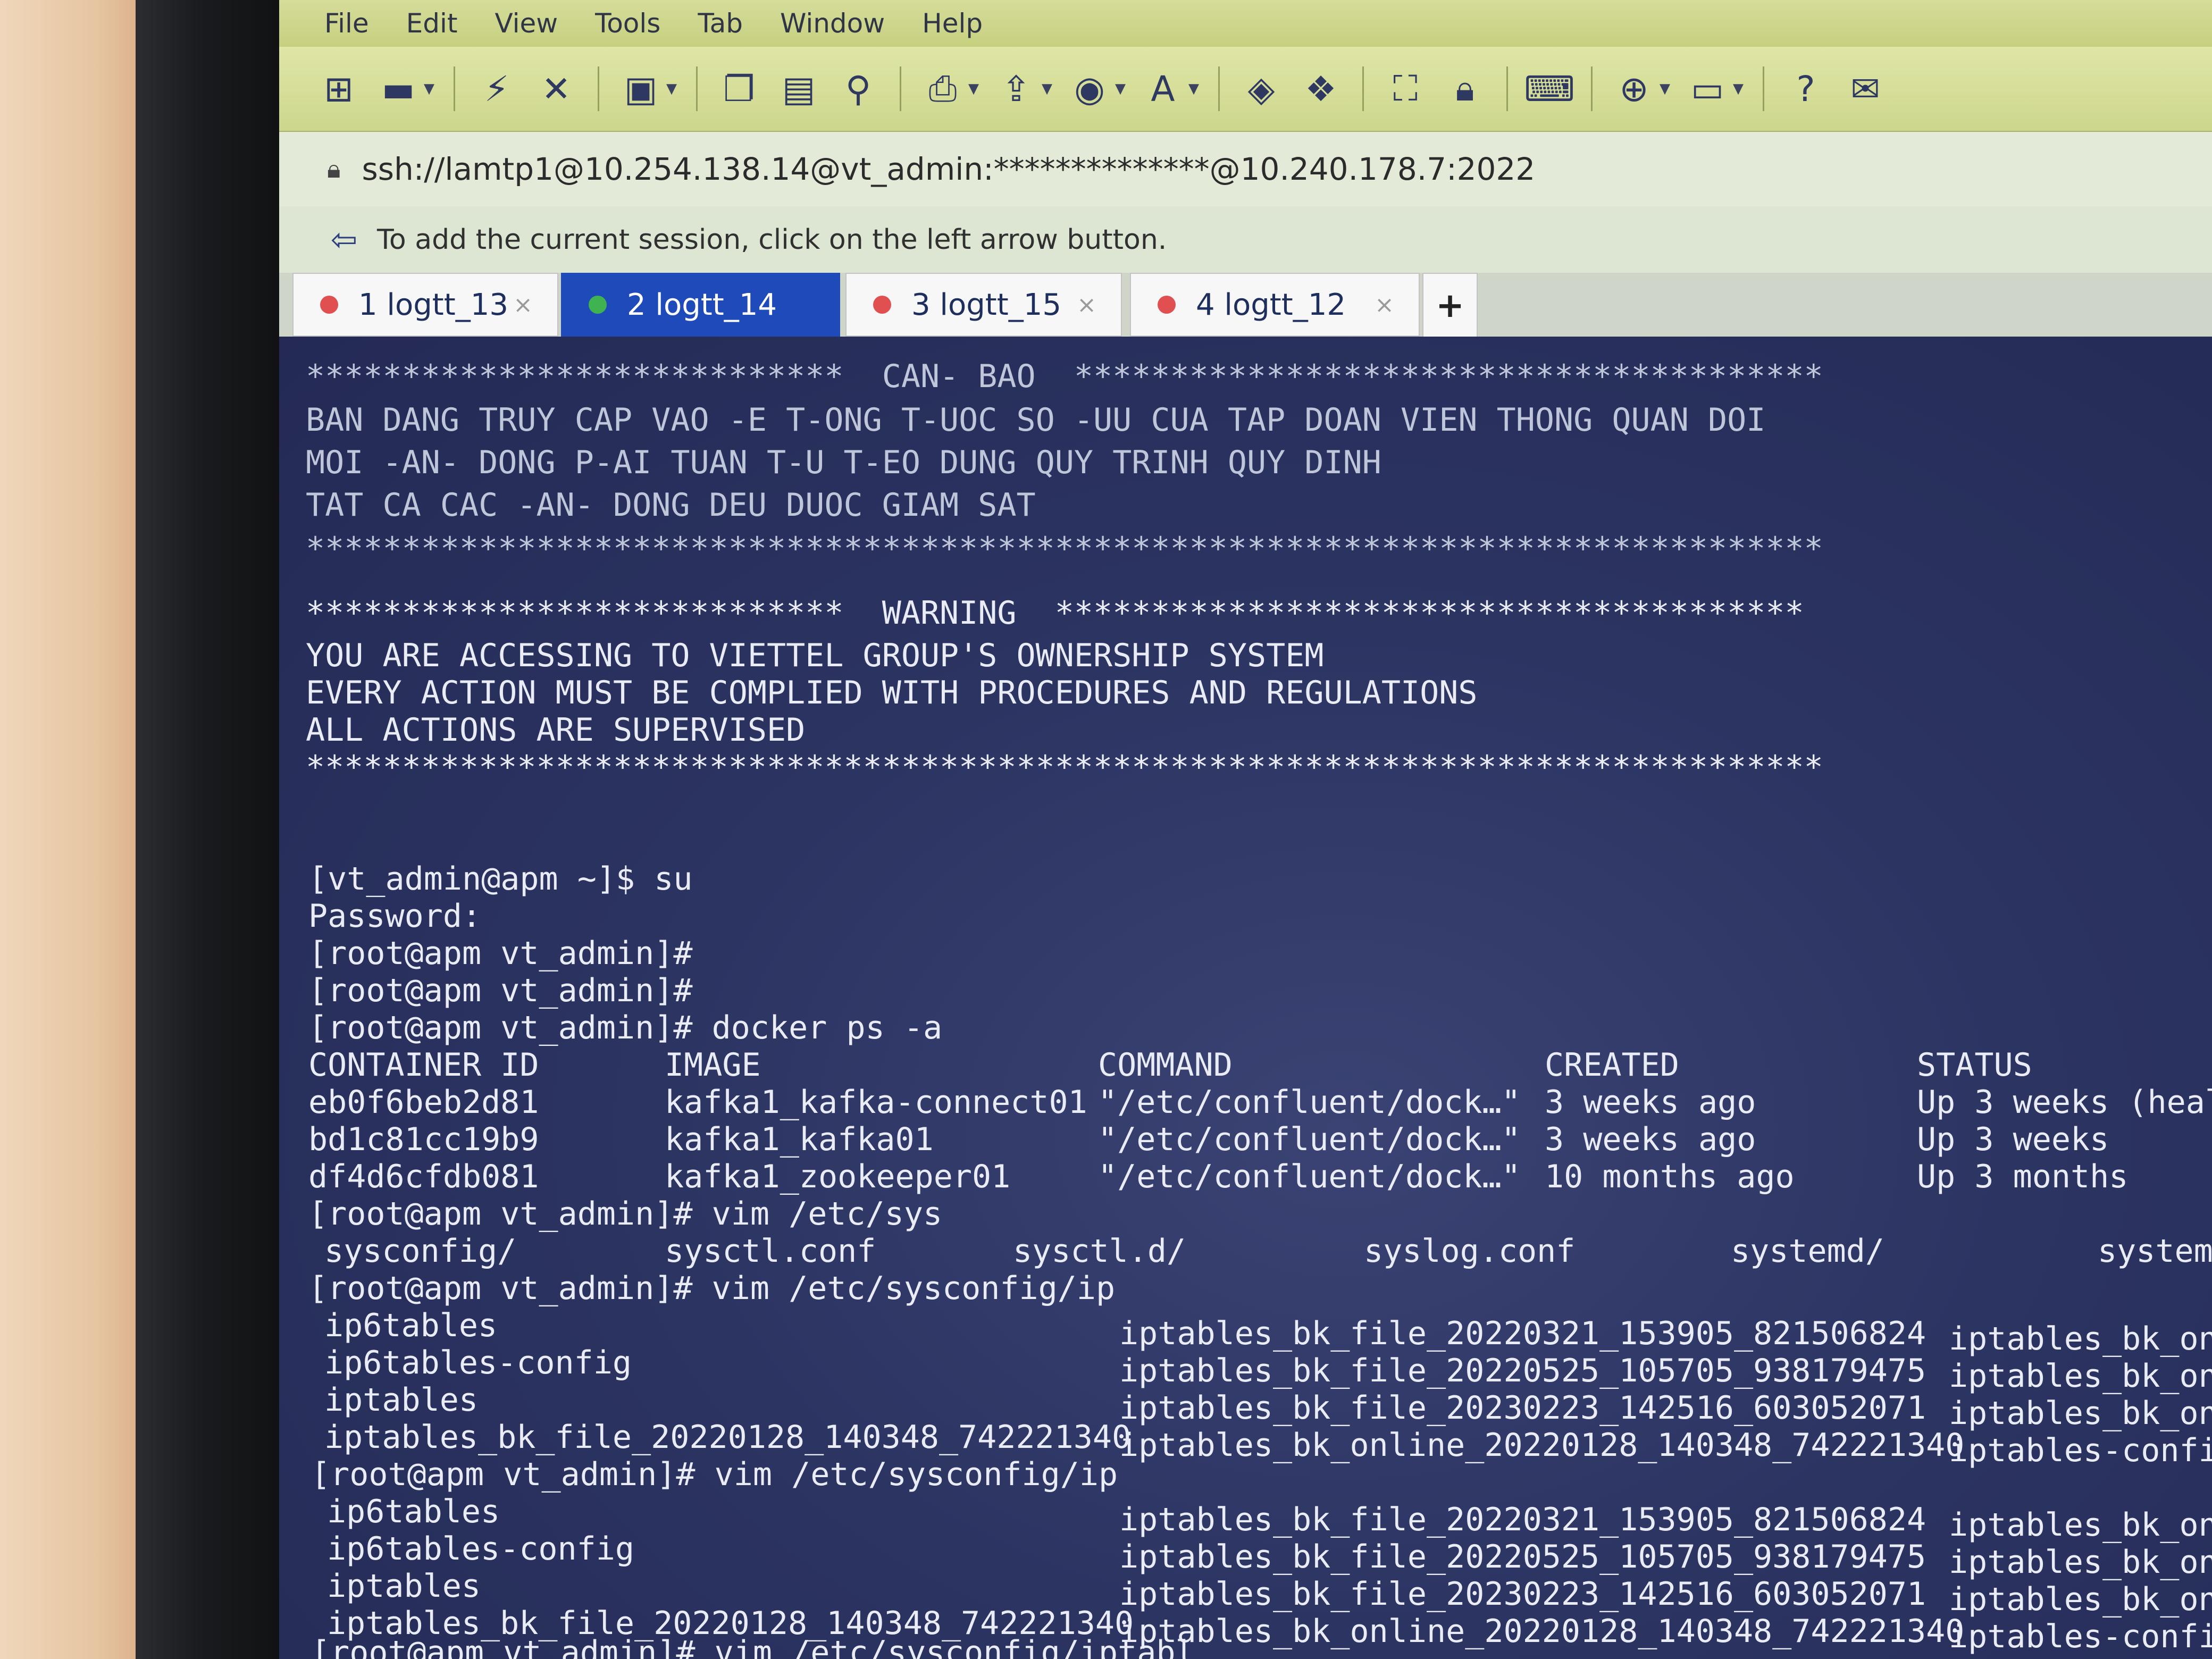  I want to click on paste-icon: ▤, so click(798, 88).